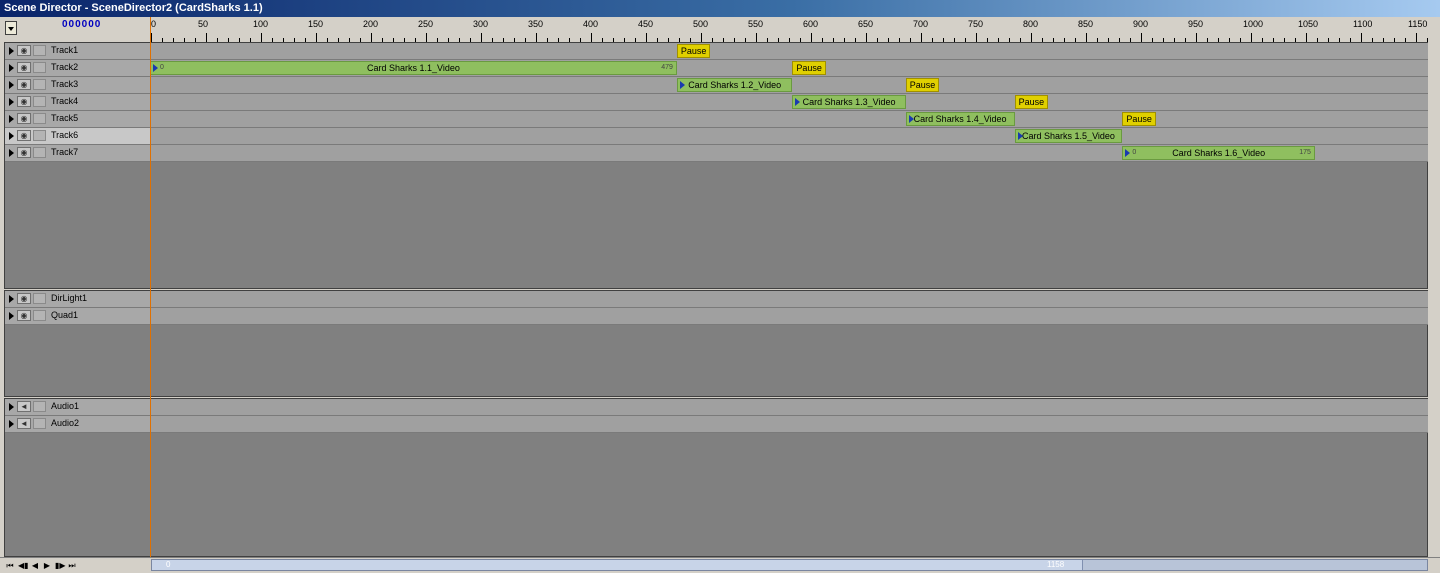  I want to click on step-forward-button: ▮▶, so click(60, 565).